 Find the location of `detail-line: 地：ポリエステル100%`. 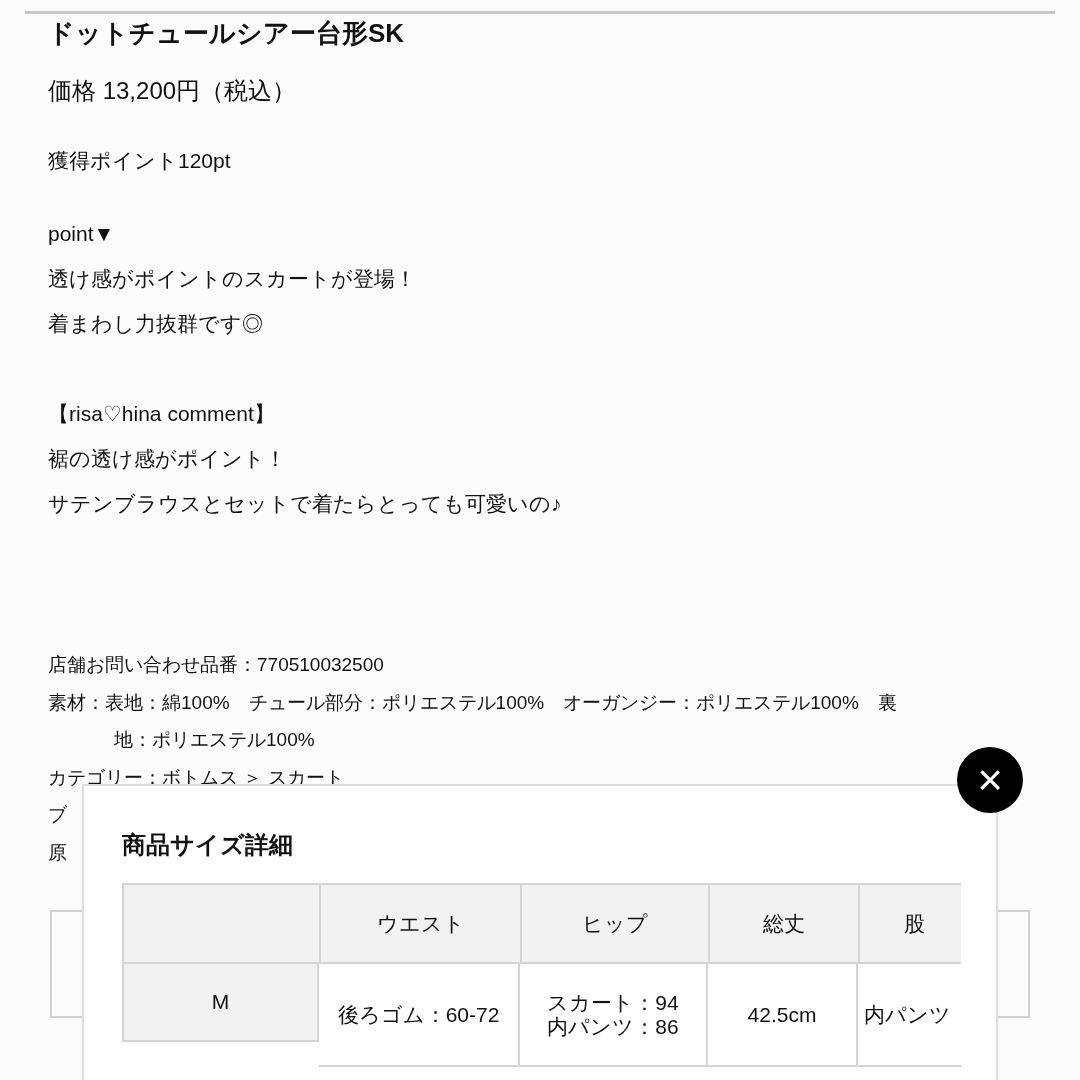

detail-line: 地：ポリエステル100% is located at coordinates (214, 740).